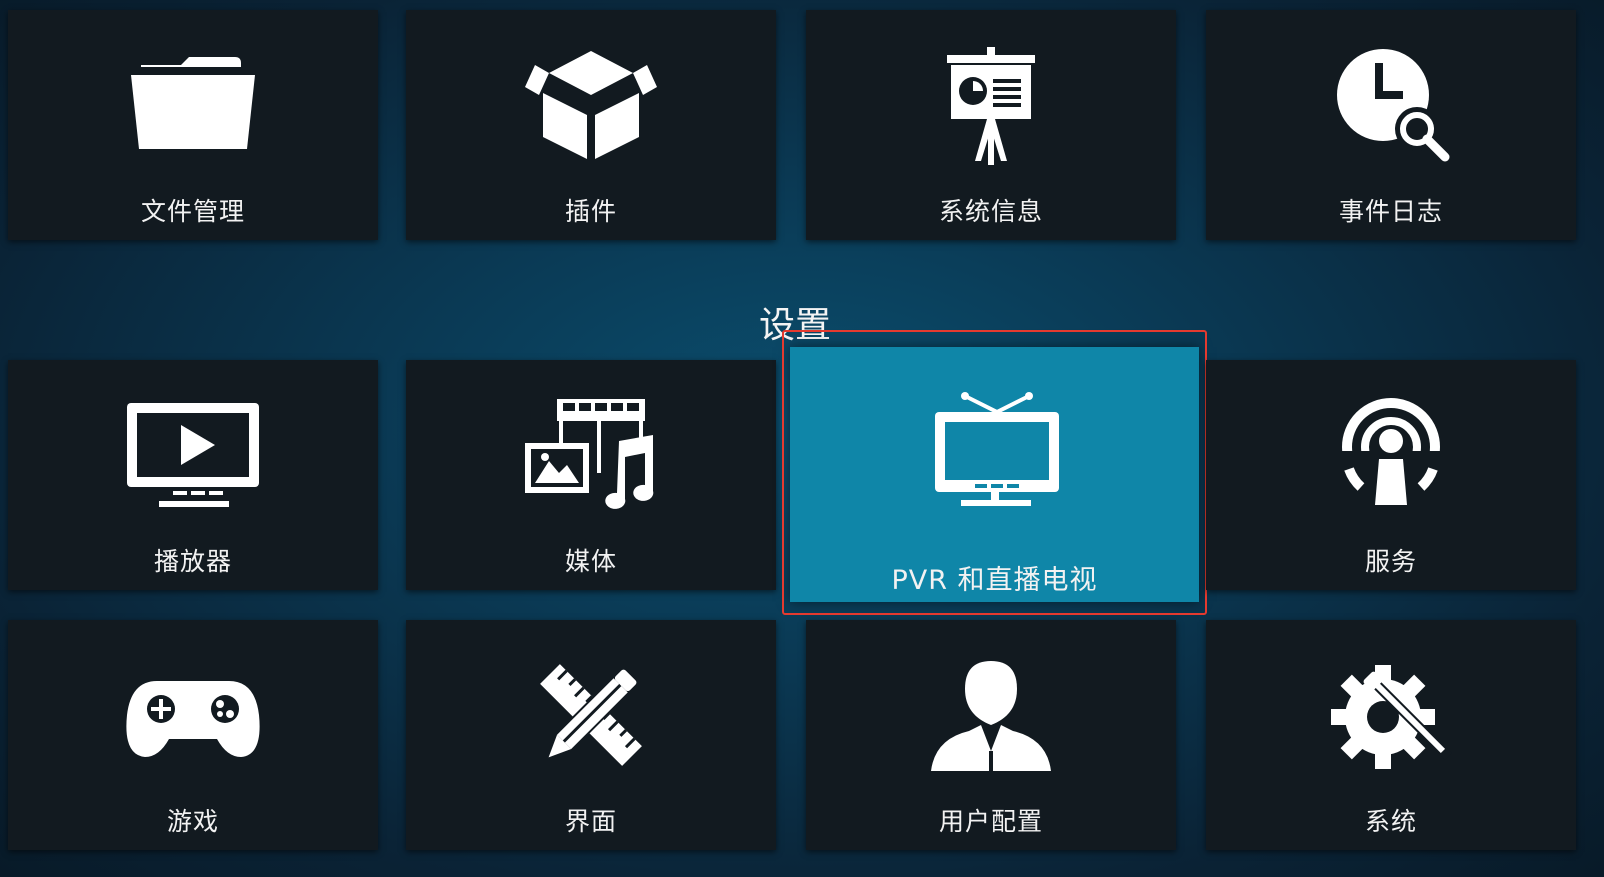  Describe the element at coordinates (590, 561) in the screenshot. I see `tile-label: 媒体` at that location.